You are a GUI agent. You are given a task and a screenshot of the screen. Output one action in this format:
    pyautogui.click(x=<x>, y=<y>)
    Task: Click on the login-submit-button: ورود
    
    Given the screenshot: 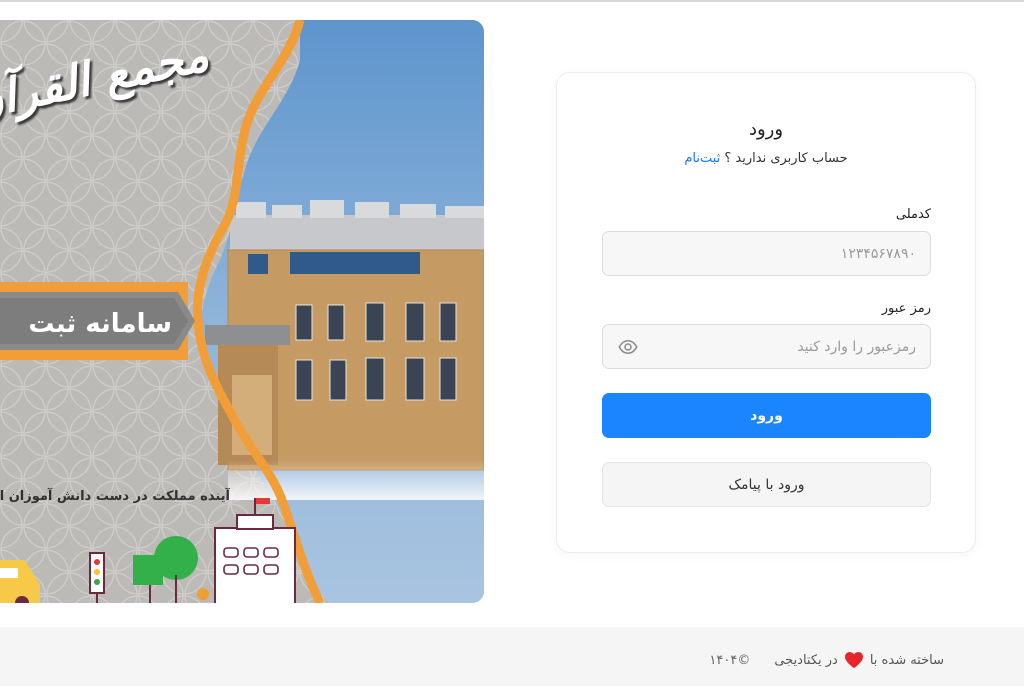 What is the action you would take?
    pyautogui.click(x=766, y=415)
    